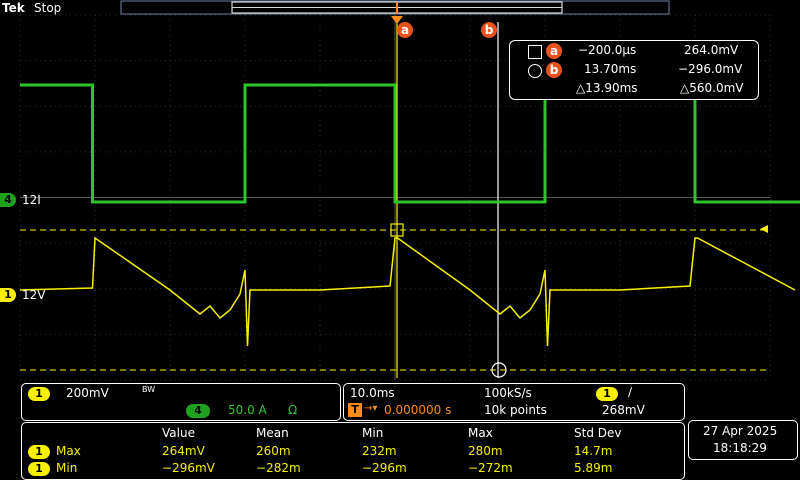  I want to click on meas-header-stddev: Std Dev, so click(598, 433).